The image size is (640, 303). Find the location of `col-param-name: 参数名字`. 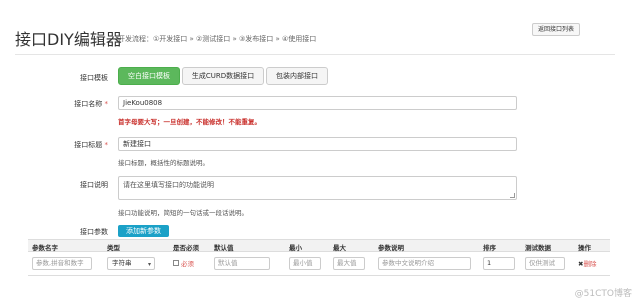

col-param-name: 参数名字 is located at coordinates (45, 248).